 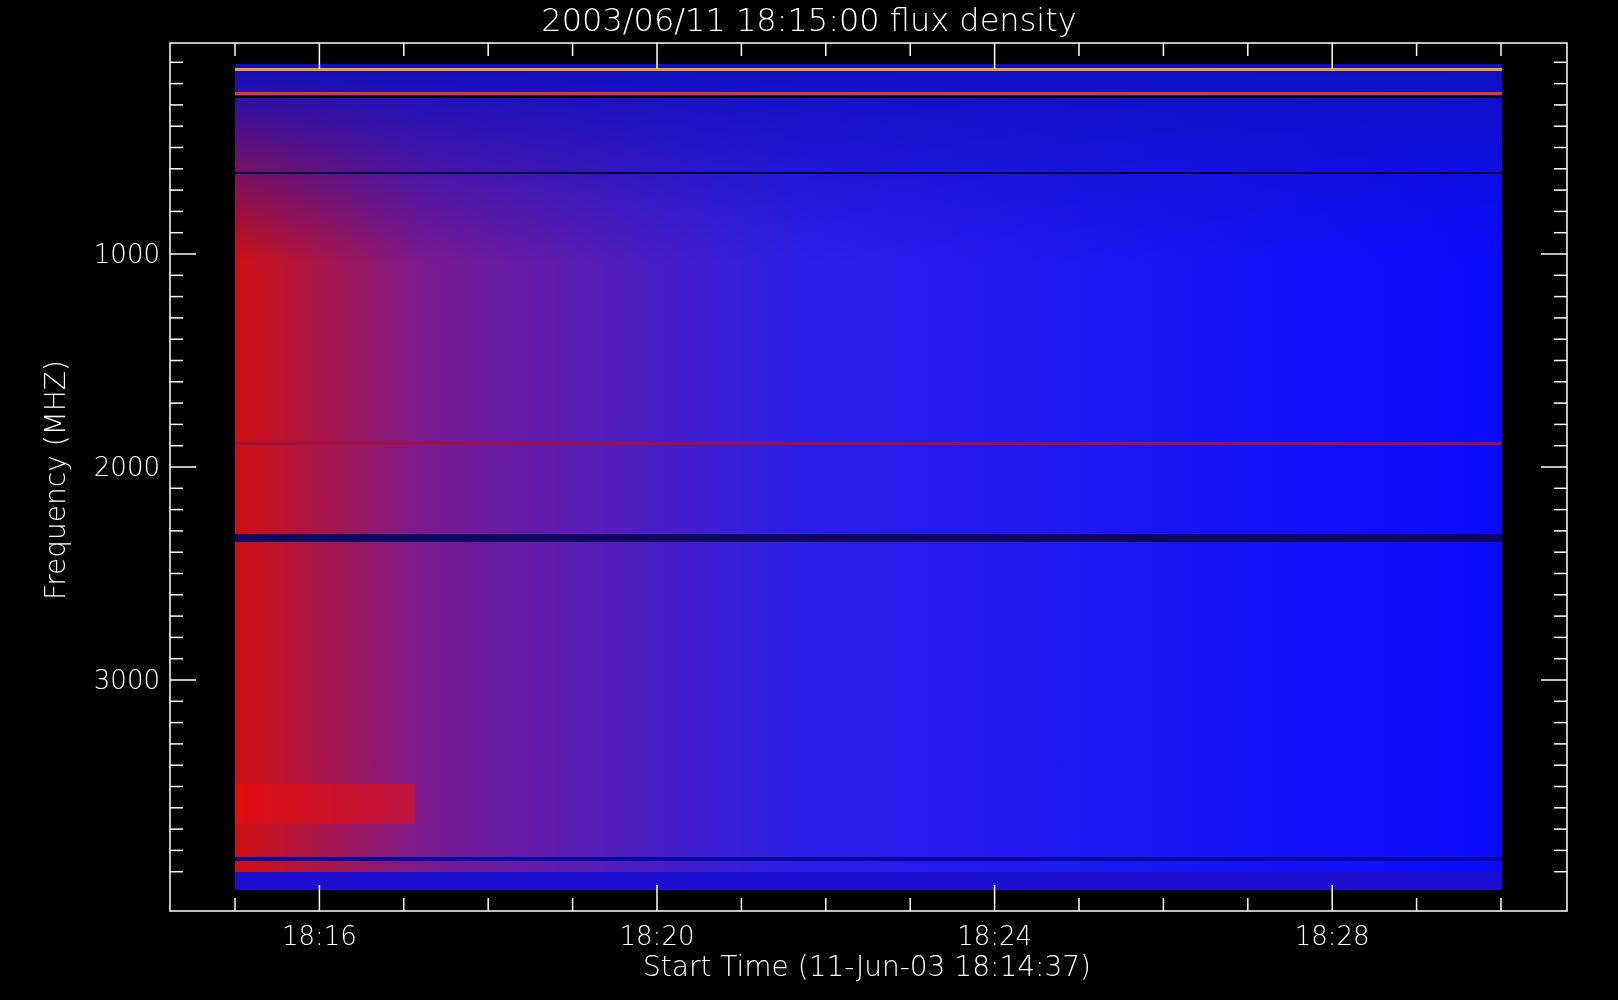 I want to click on tick-label: 18:28, so click(x=1332, y=936).